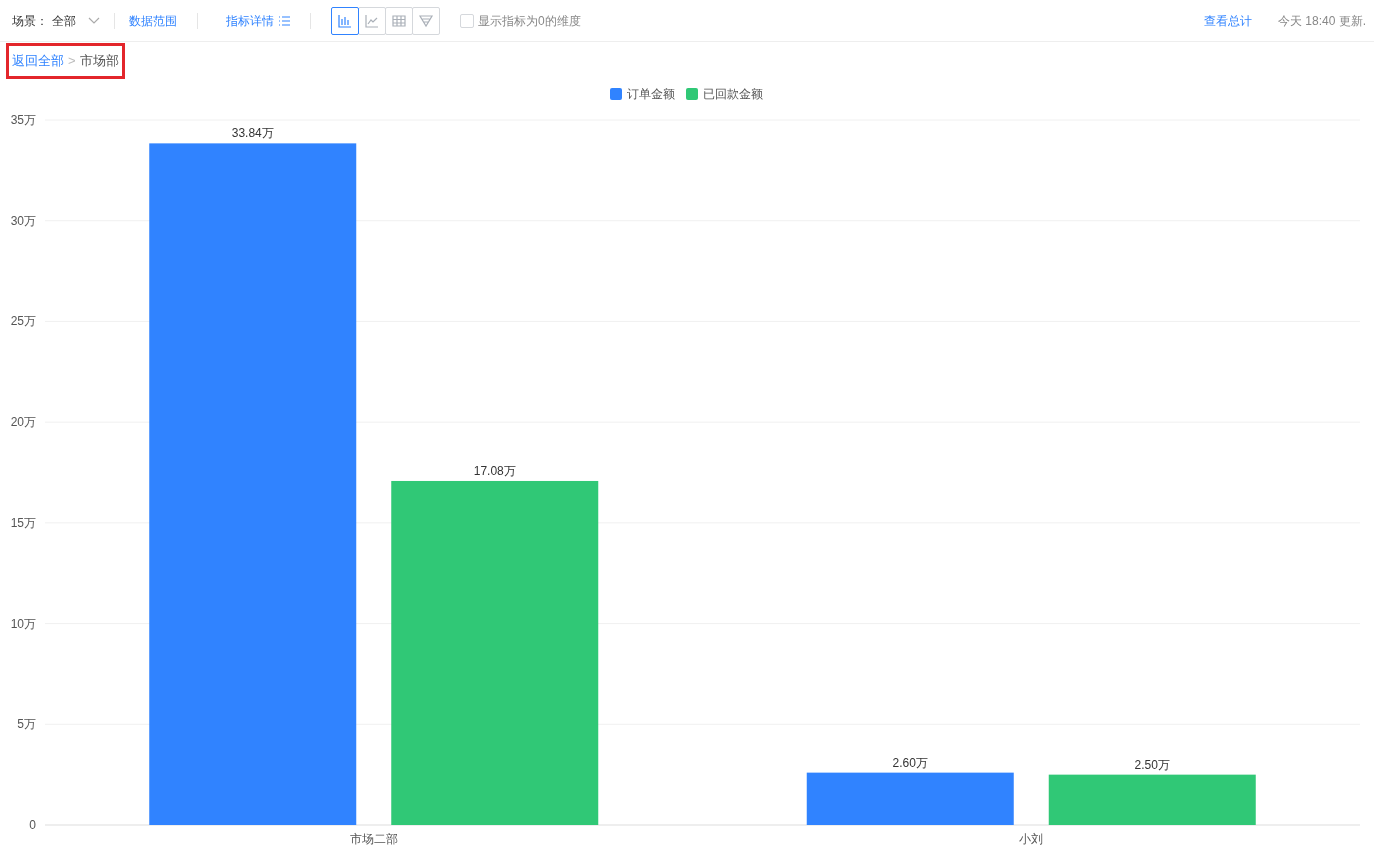 This screenshot has height=855, width=1374. I want to click on legend-label: 订单金额, so click(651, 94).